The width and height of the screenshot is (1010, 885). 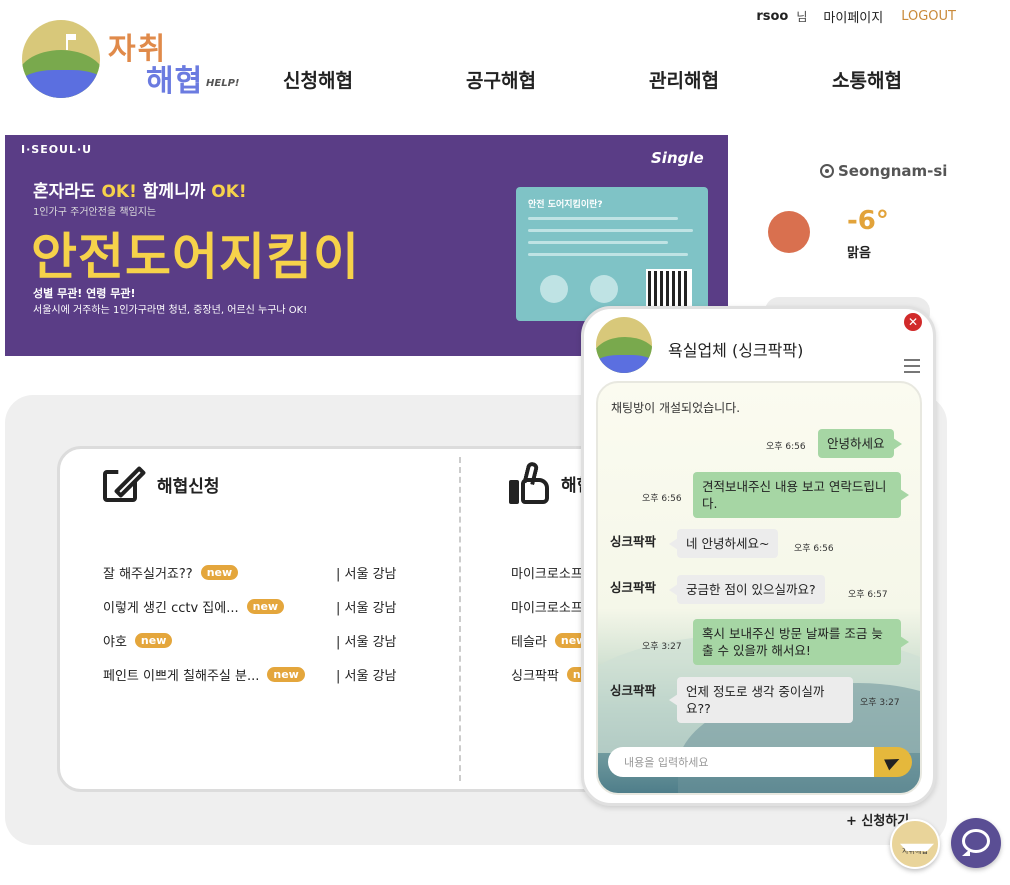 I want to click on site-logo: 자취 해협 HELP!, so click(x=132, y=63).